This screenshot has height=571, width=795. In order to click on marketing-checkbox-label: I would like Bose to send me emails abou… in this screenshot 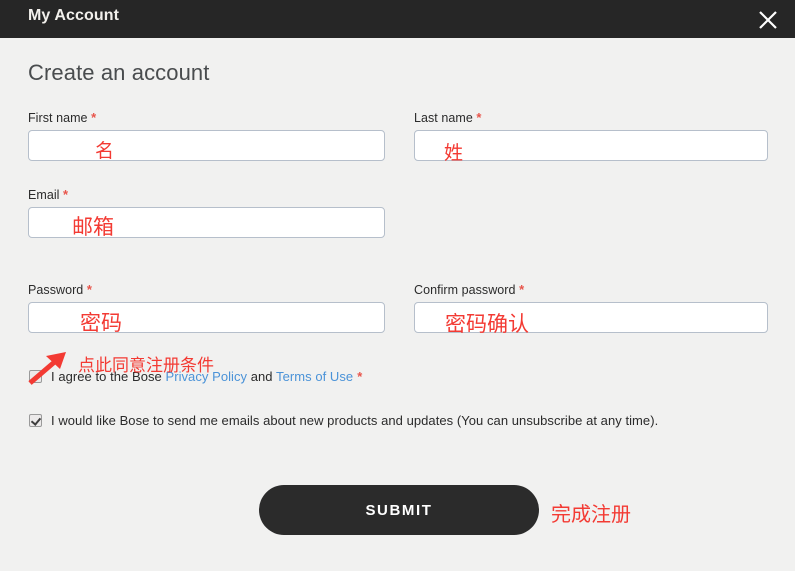, I will do `click(355, 420)`.